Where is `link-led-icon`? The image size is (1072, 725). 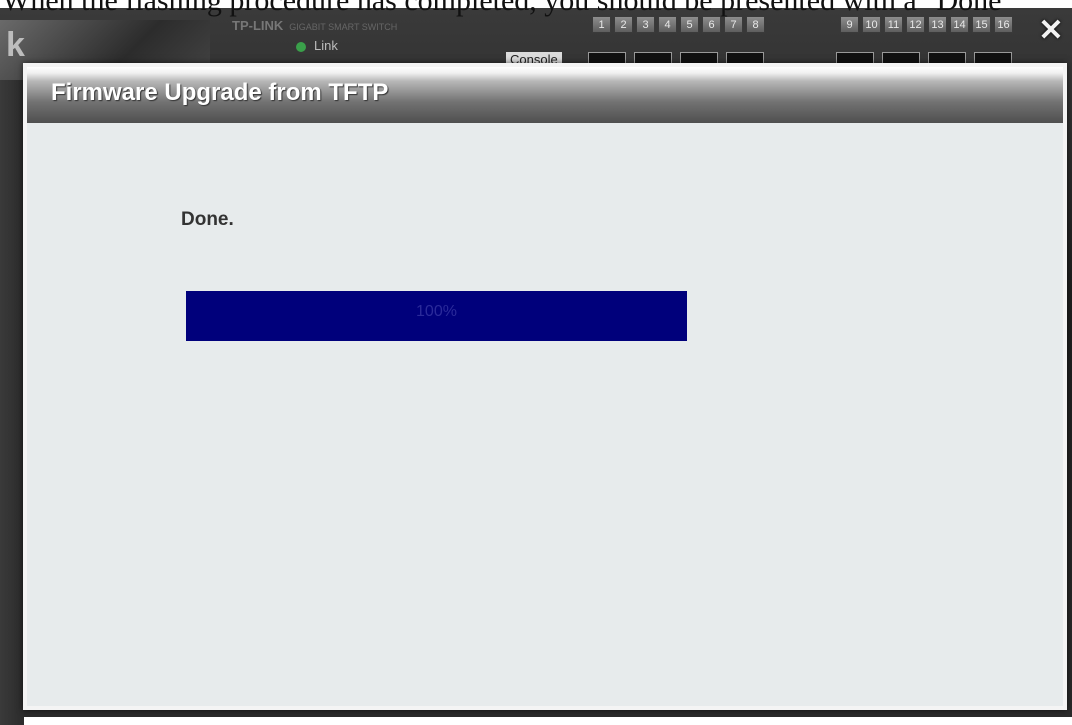 link-led-icon is located at coordinates (301, 46).